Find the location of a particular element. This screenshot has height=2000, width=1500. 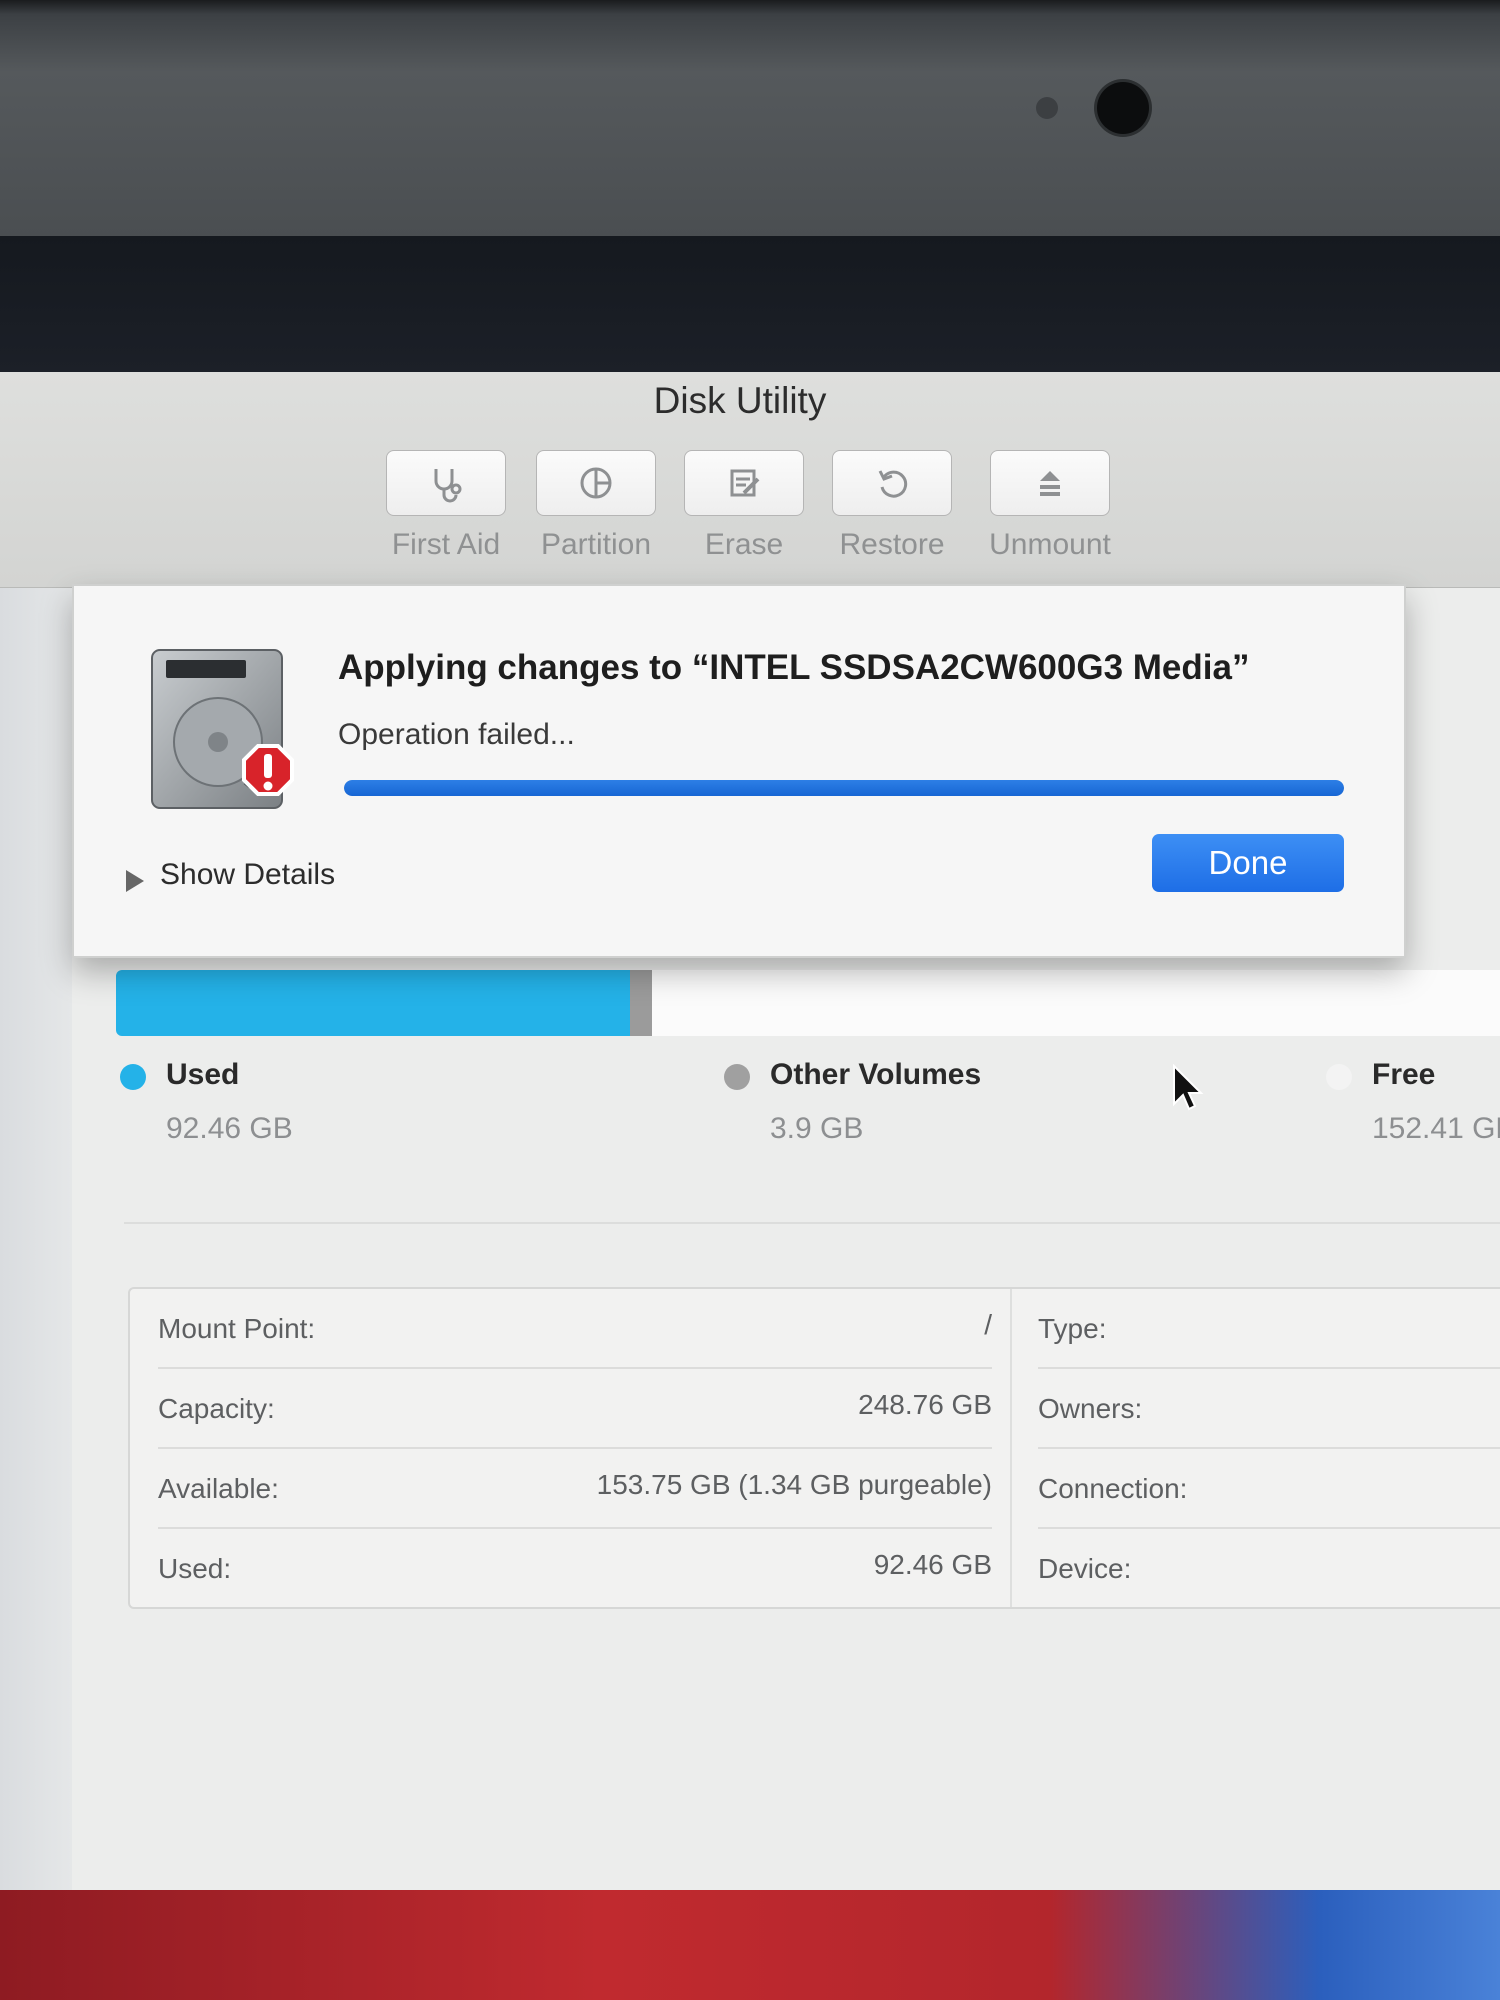

eject-icon is located at coordinates (1050, 483).